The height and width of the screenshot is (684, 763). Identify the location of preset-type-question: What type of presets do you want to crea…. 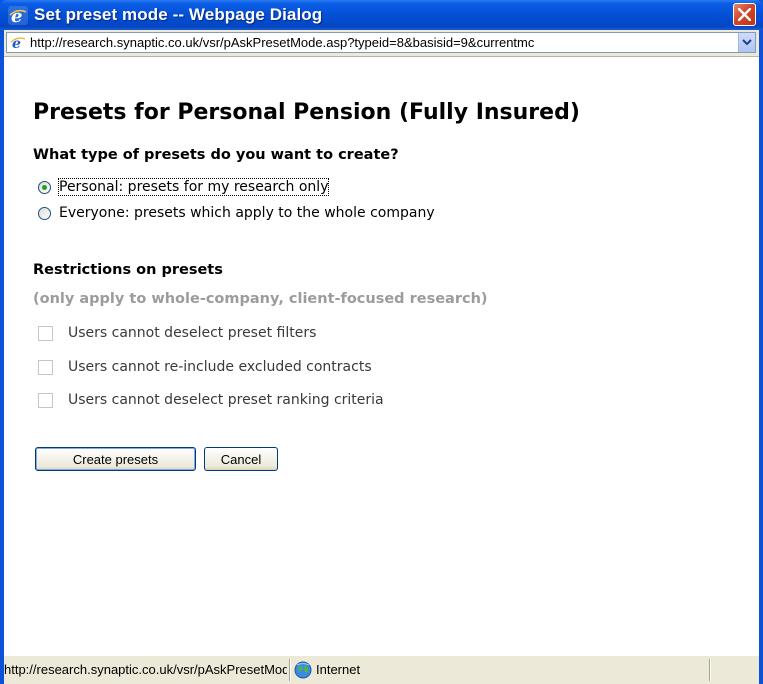
(216, 155).